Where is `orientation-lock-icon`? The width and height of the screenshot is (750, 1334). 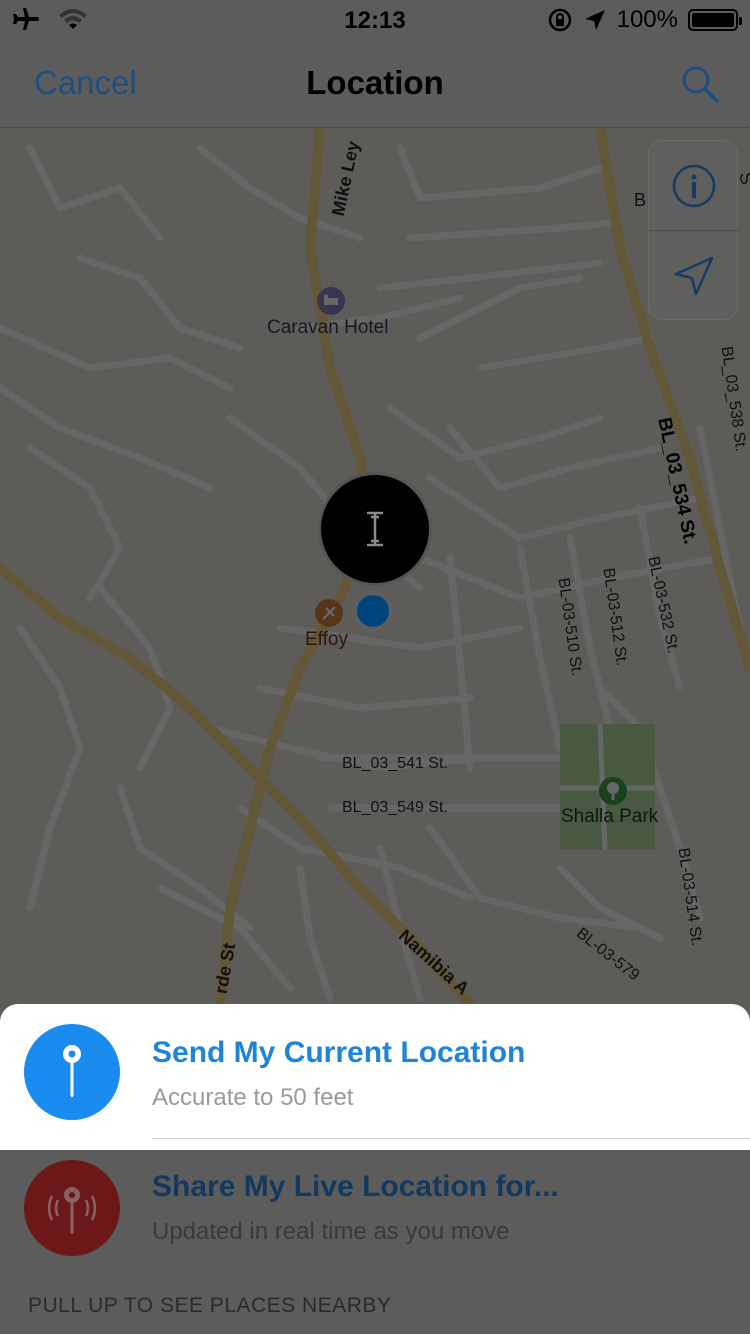
orientation-lock-icon is located at coordinates (559, 20).